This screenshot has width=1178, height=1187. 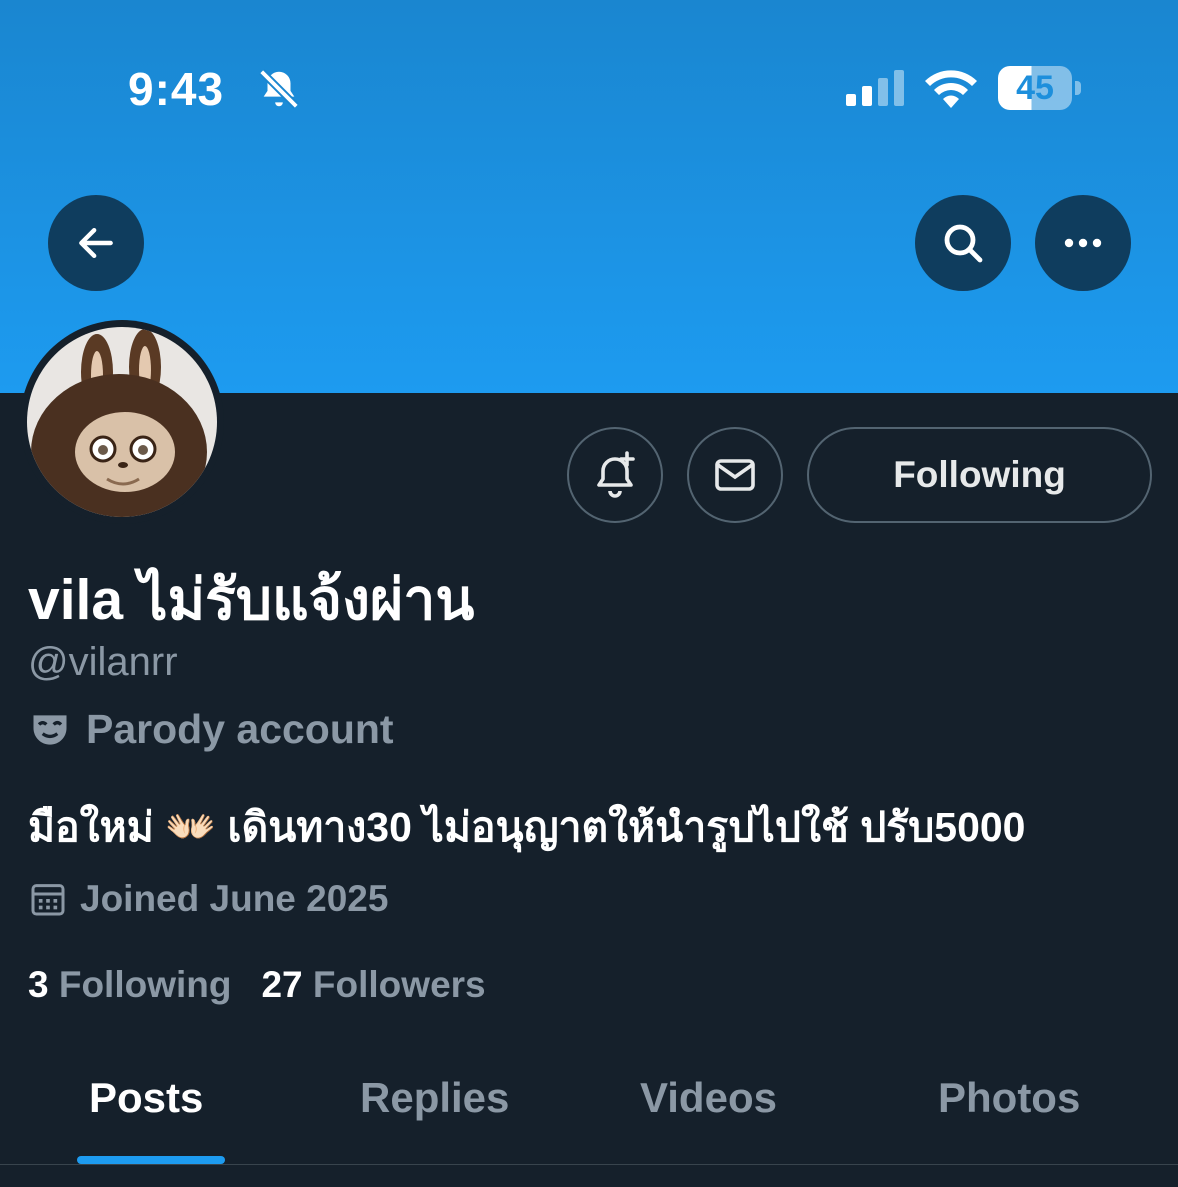 What do you see at coordinates (279, 89) in the screenshot?
I see `bell-off-icon` at bounding box center [279, 89].